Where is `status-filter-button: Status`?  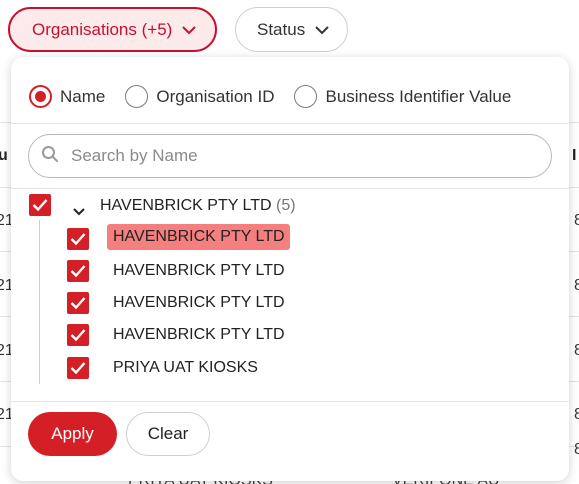 status-filter-button: Status is located at coordinates (291, 29).